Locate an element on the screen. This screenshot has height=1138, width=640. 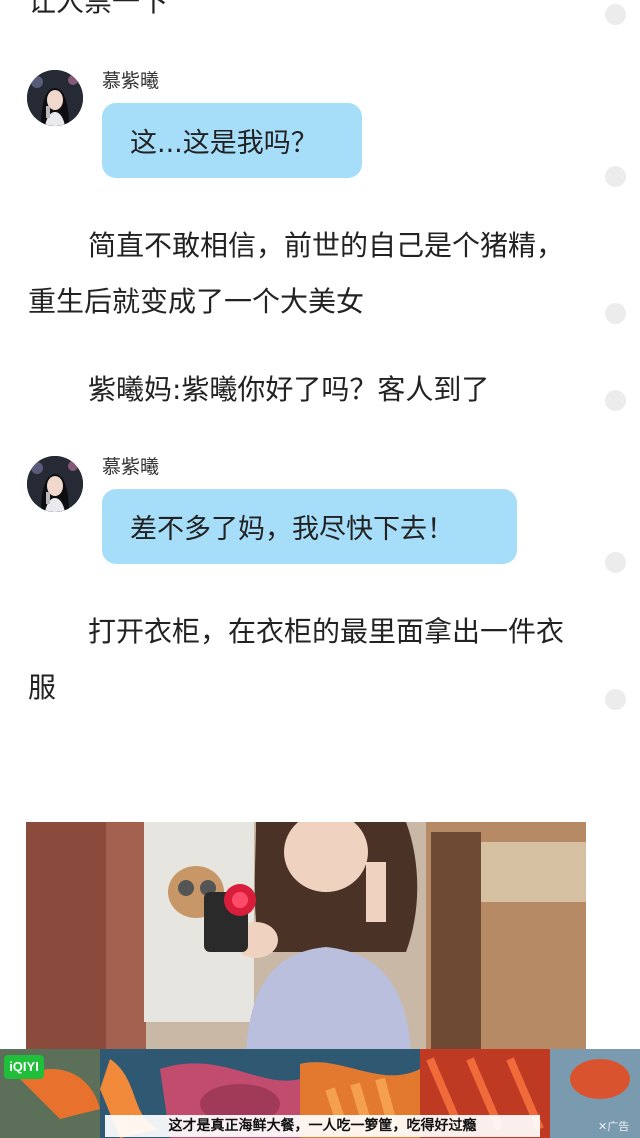
ad-close-icon: ✕ is located at coordinates (602, 1126).